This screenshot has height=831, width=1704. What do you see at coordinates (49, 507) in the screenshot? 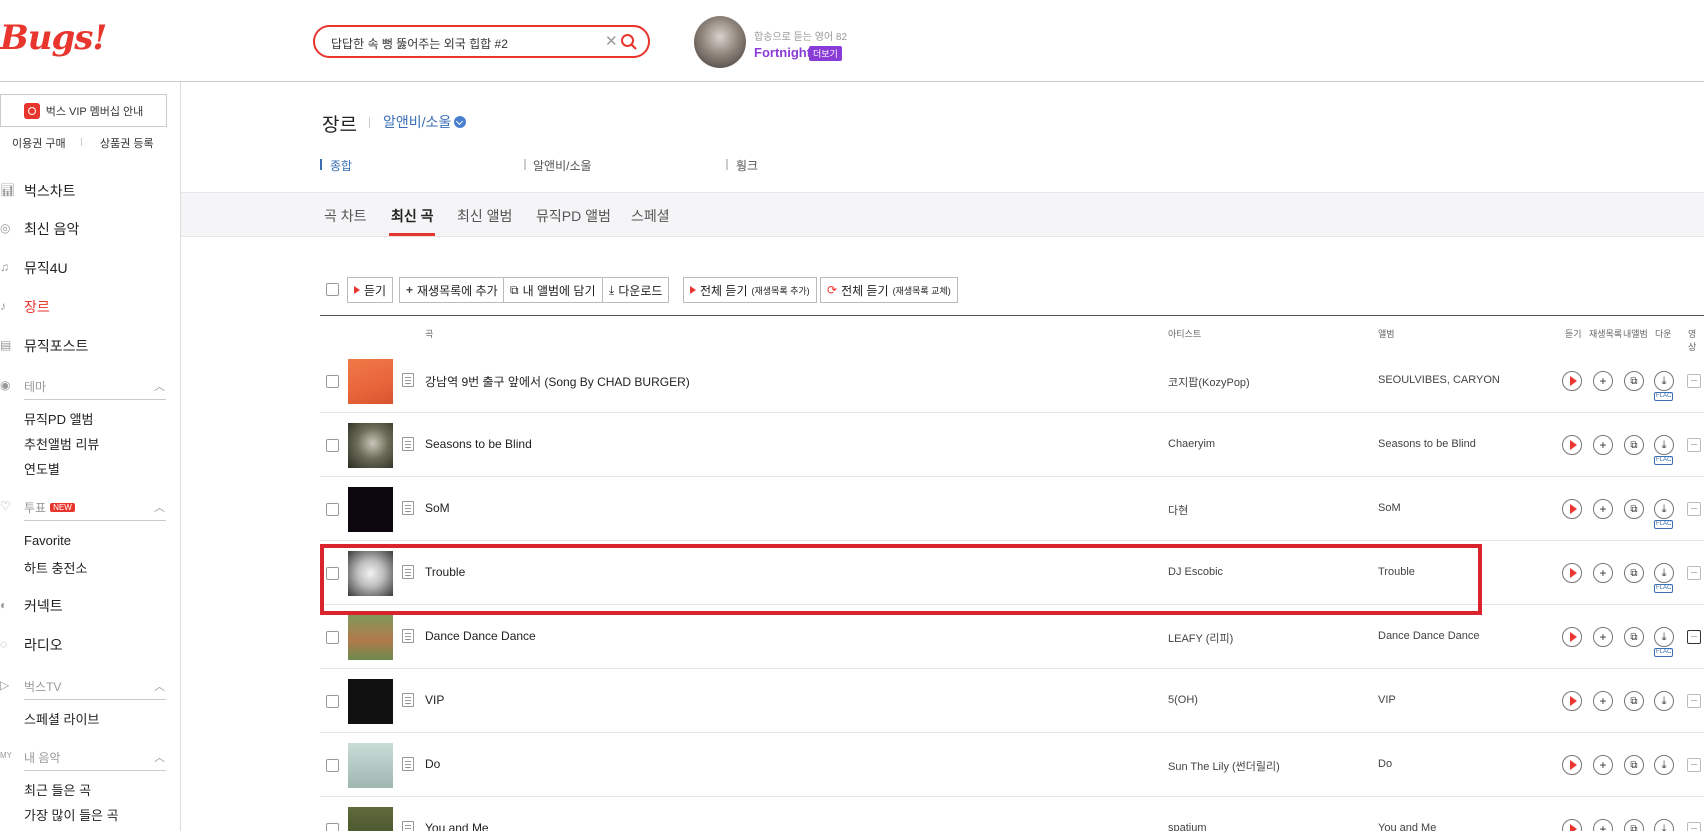
I see `section-vote: 투표 NEW` at bounding box center [49, 507].